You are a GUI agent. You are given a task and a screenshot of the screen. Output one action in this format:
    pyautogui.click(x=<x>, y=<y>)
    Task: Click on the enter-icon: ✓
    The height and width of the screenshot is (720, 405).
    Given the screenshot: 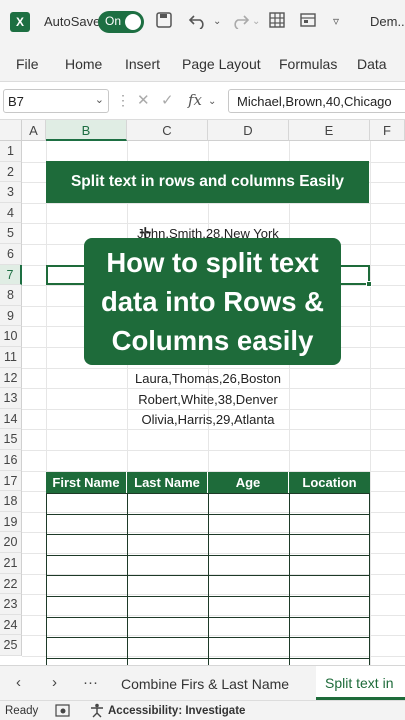 What is the action you would take?
    pyautogui.click(x=167, y=100)
    